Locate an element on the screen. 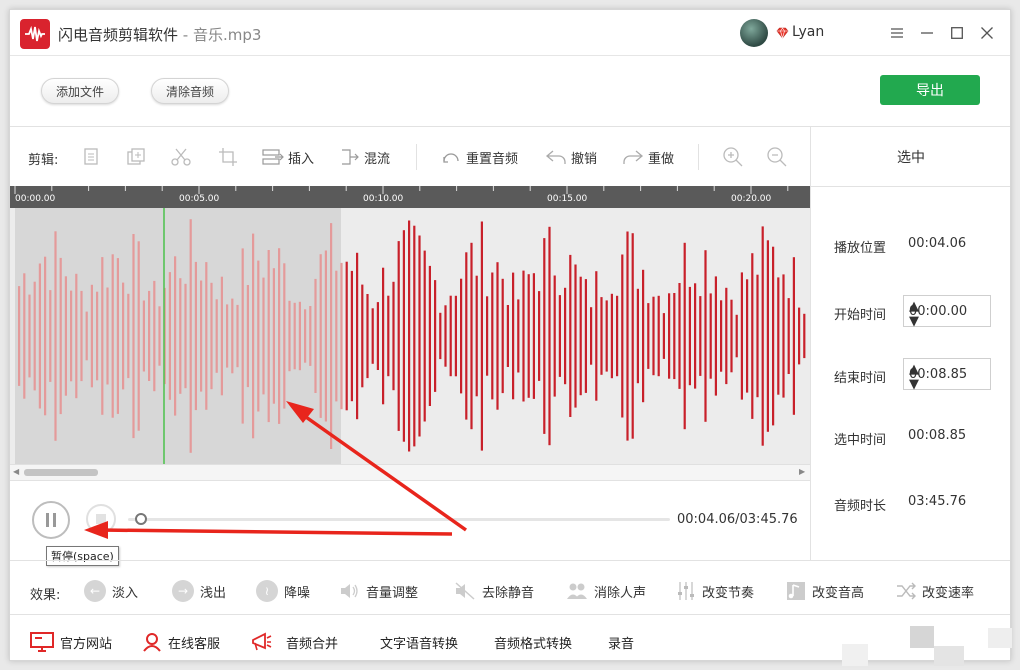 Image resolution: width=1020 pixels, height=670 pixels. arrowhead is located at coordinates (96, 530).